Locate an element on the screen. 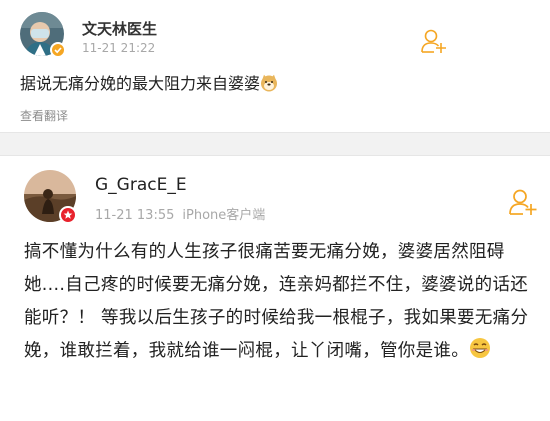 Image resolution: width=550 pixels, height=421 pixels. username: G_GracE_E is located at coordinates (141, 185).